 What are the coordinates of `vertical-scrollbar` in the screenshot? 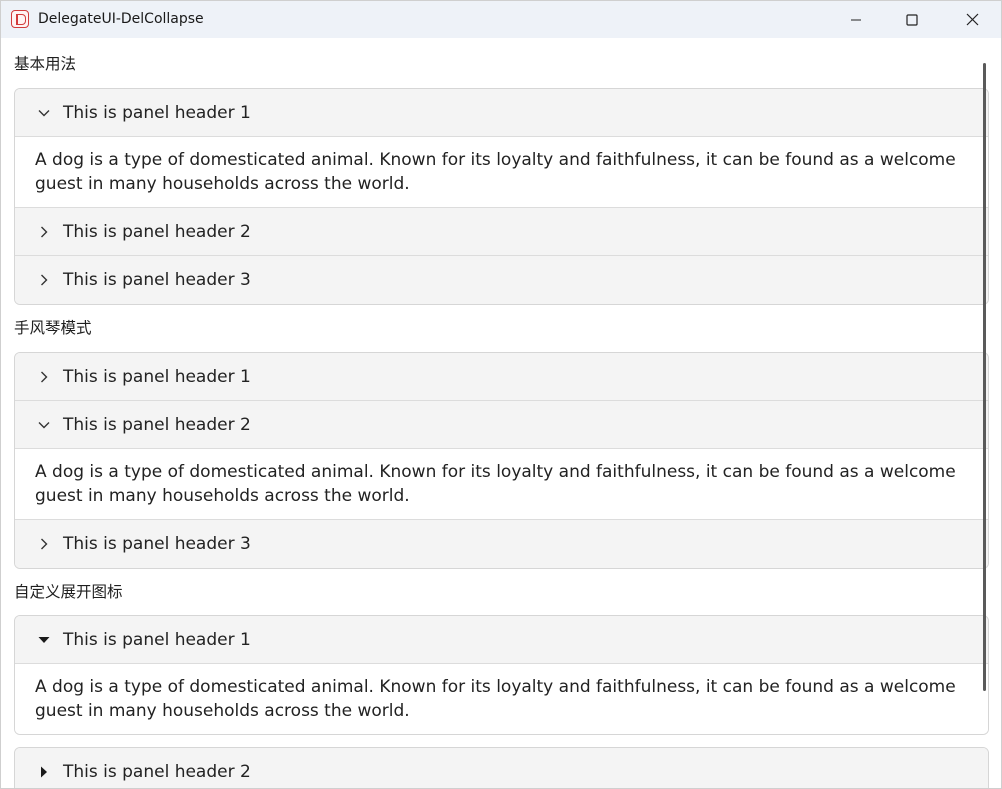 It's located at (984, 377).